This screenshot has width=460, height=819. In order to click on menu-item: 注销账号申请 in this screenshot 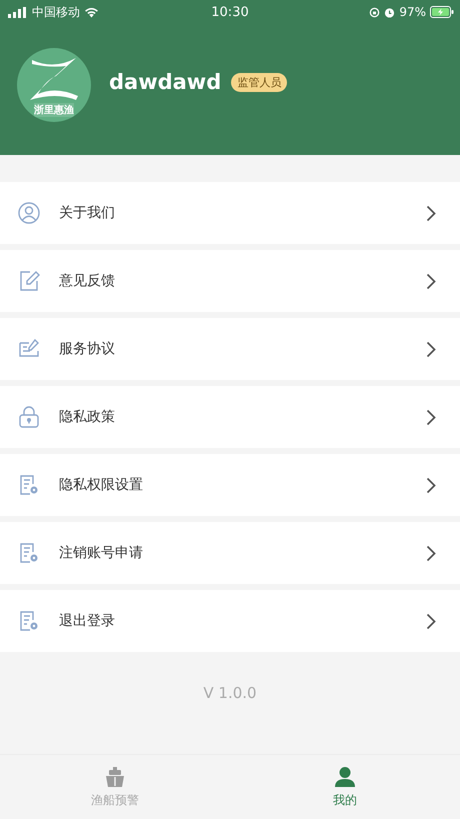, I will do `click(230, 553)`.